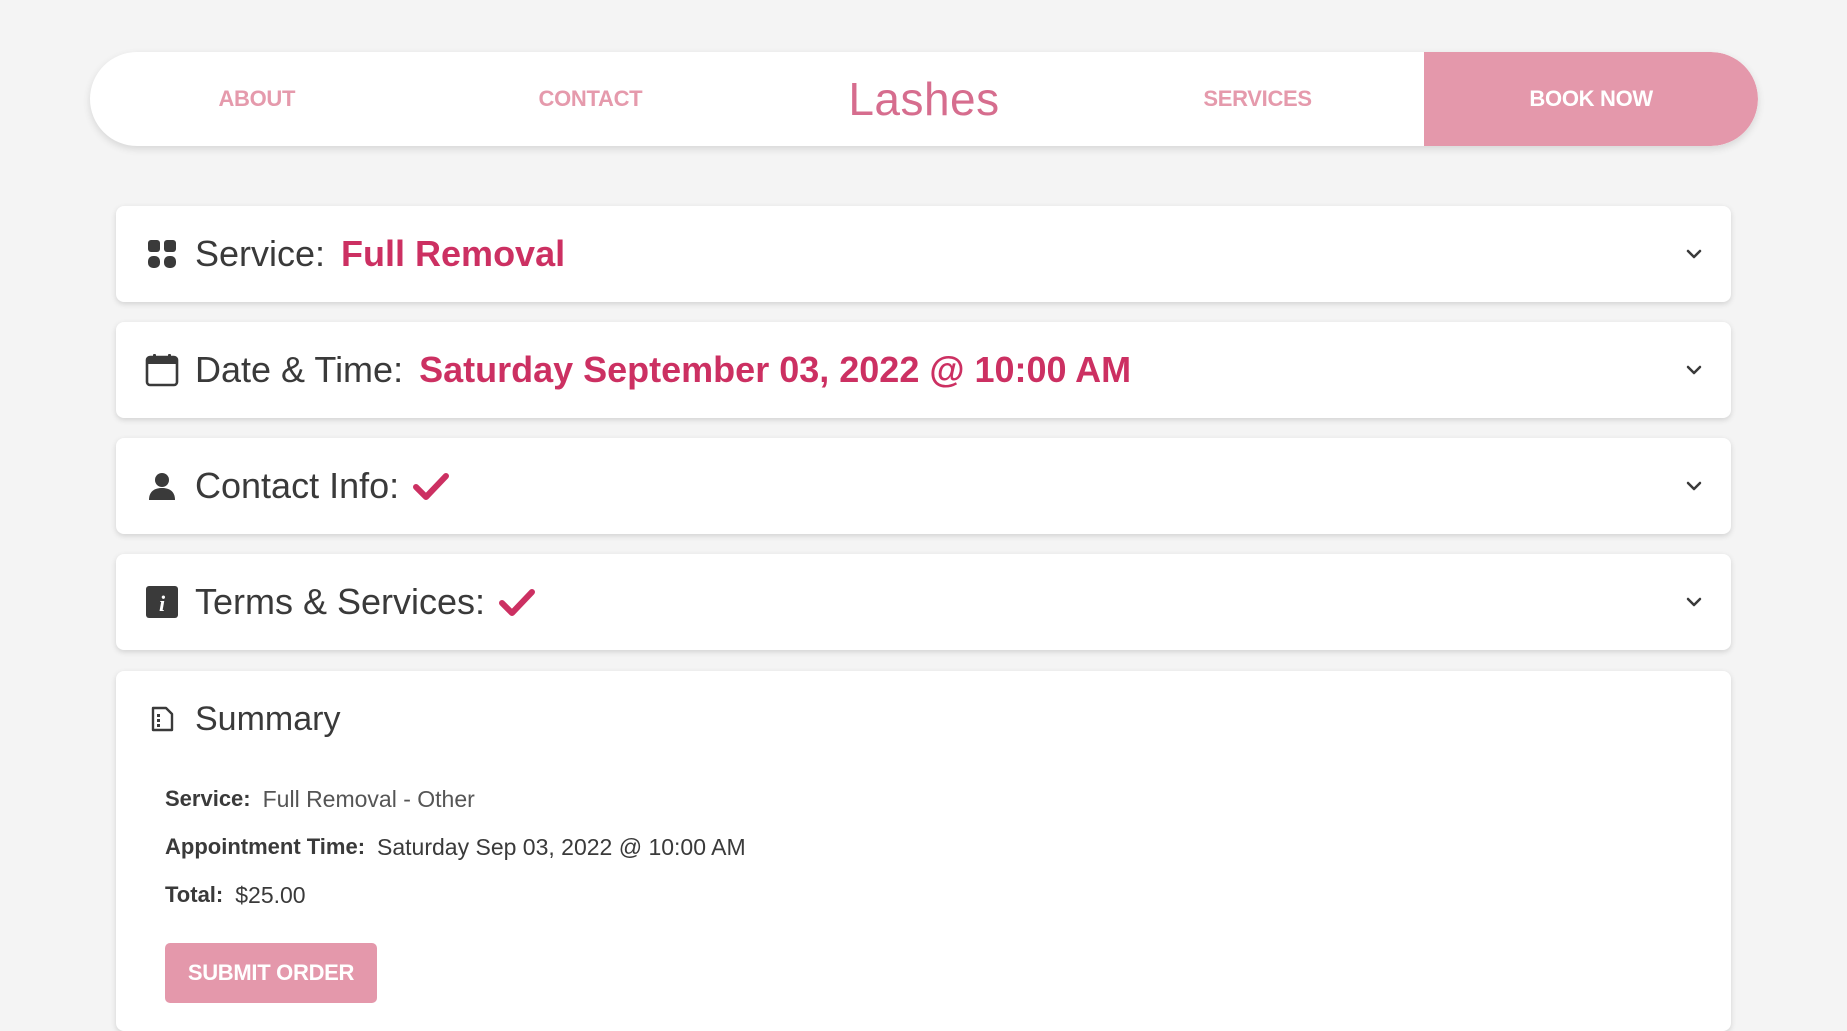 This screenshot has height=1031, width=1847. What do you see at coordinates (340, 601) in the screenshot?
I see `terms-label: Terms & Services:` at bounding box center [340, 601].